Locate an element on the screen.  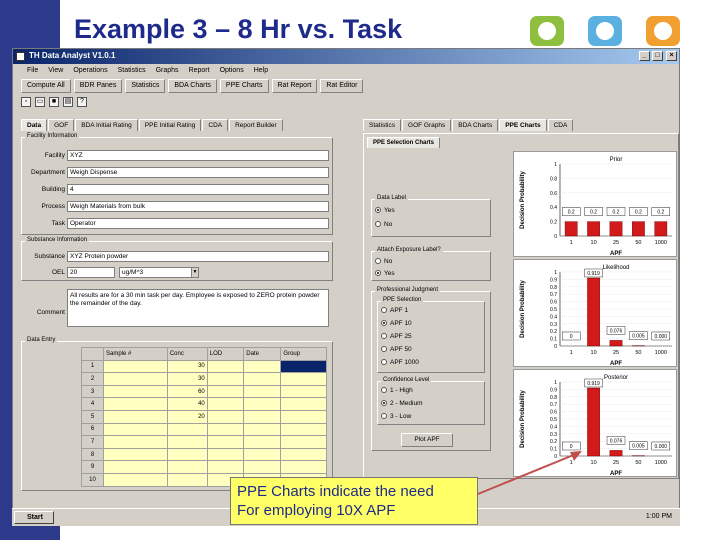
maximize-icon: □ is located at coordinates (657, 56).